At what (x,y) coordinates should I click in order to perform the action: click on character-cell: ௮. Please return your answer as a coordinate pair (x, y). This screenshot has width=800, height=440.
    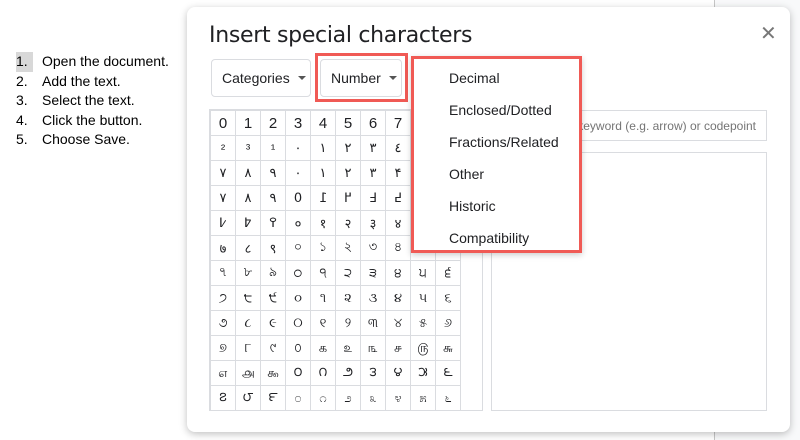
    Looking at the image, I should click on (248, 373).